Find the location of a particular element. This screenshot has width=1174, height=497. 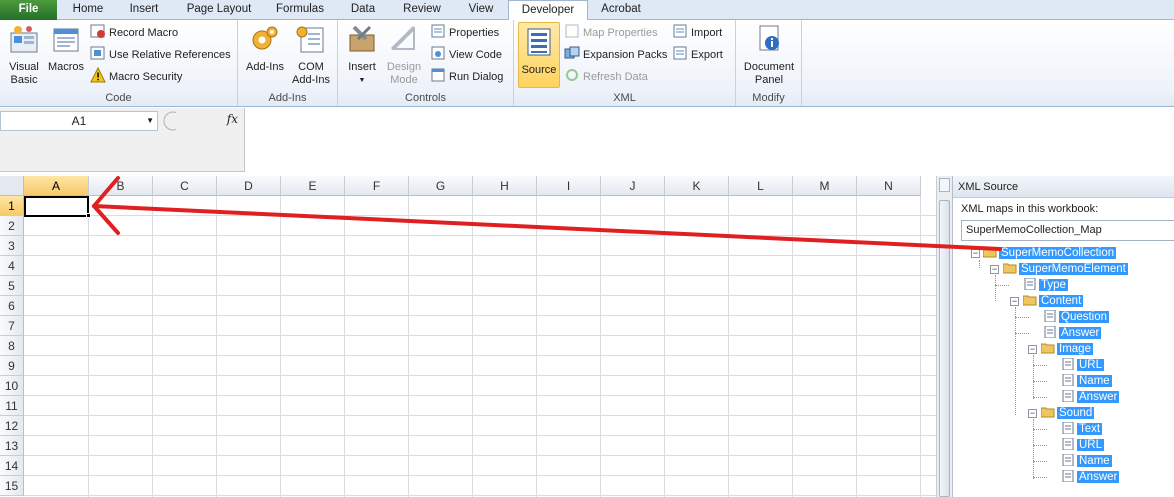

tree-node-sound-text: Text is located at coordinates (1082, 429).